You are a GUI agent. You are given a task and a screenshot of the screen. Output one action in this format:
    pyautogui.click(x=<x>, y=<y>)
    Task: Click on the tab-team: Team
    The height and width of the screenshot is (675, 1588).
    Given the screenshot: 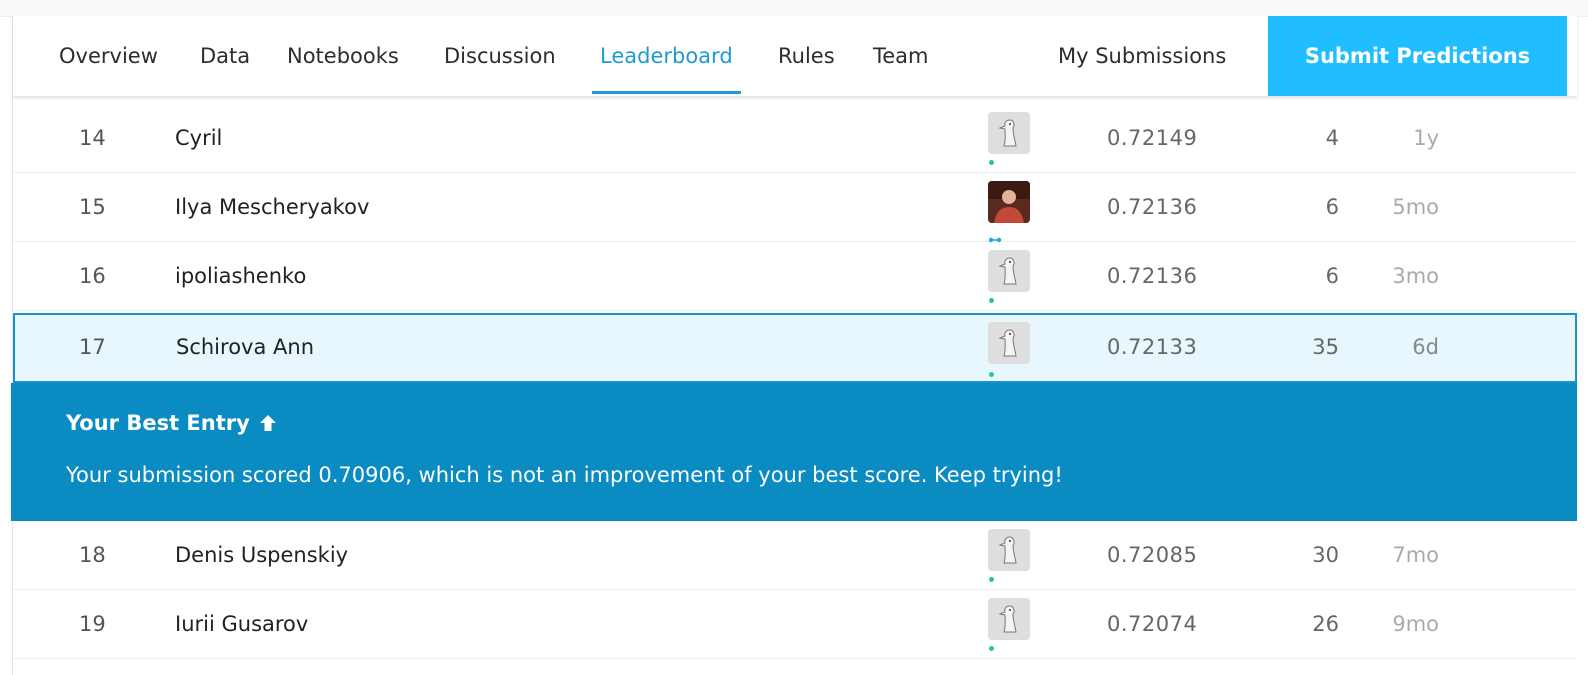 What is the action you would take?
    pyautogui.click(x=901, y=56)
    